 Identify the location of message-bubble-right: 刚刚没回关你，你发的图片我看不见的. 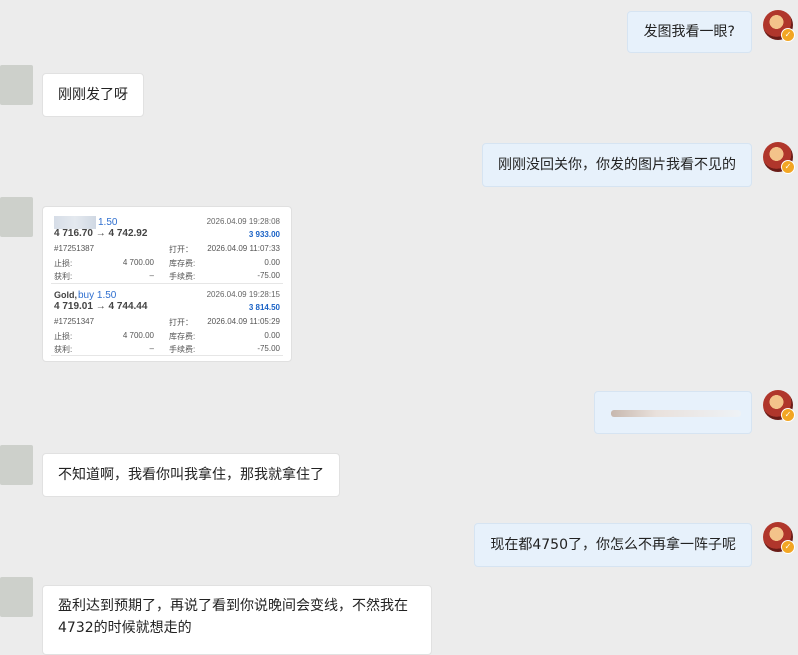
(617, 165).